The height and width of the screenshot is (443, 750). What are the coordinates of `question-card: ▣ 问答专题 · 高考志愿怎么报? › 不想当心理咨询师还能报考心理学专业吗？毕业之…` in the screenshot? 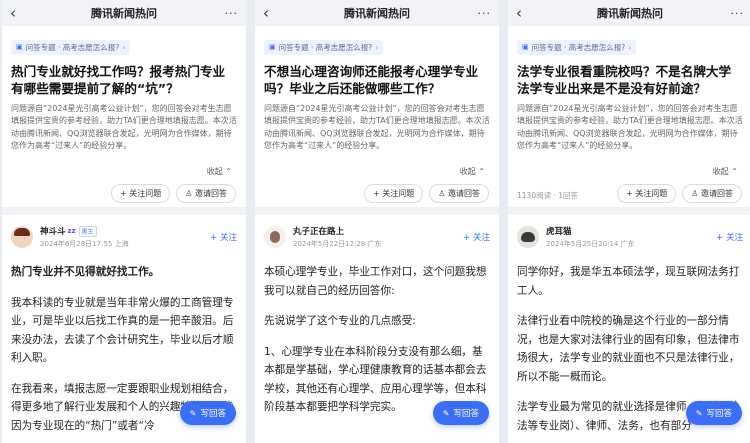 It's located at (377, 116).